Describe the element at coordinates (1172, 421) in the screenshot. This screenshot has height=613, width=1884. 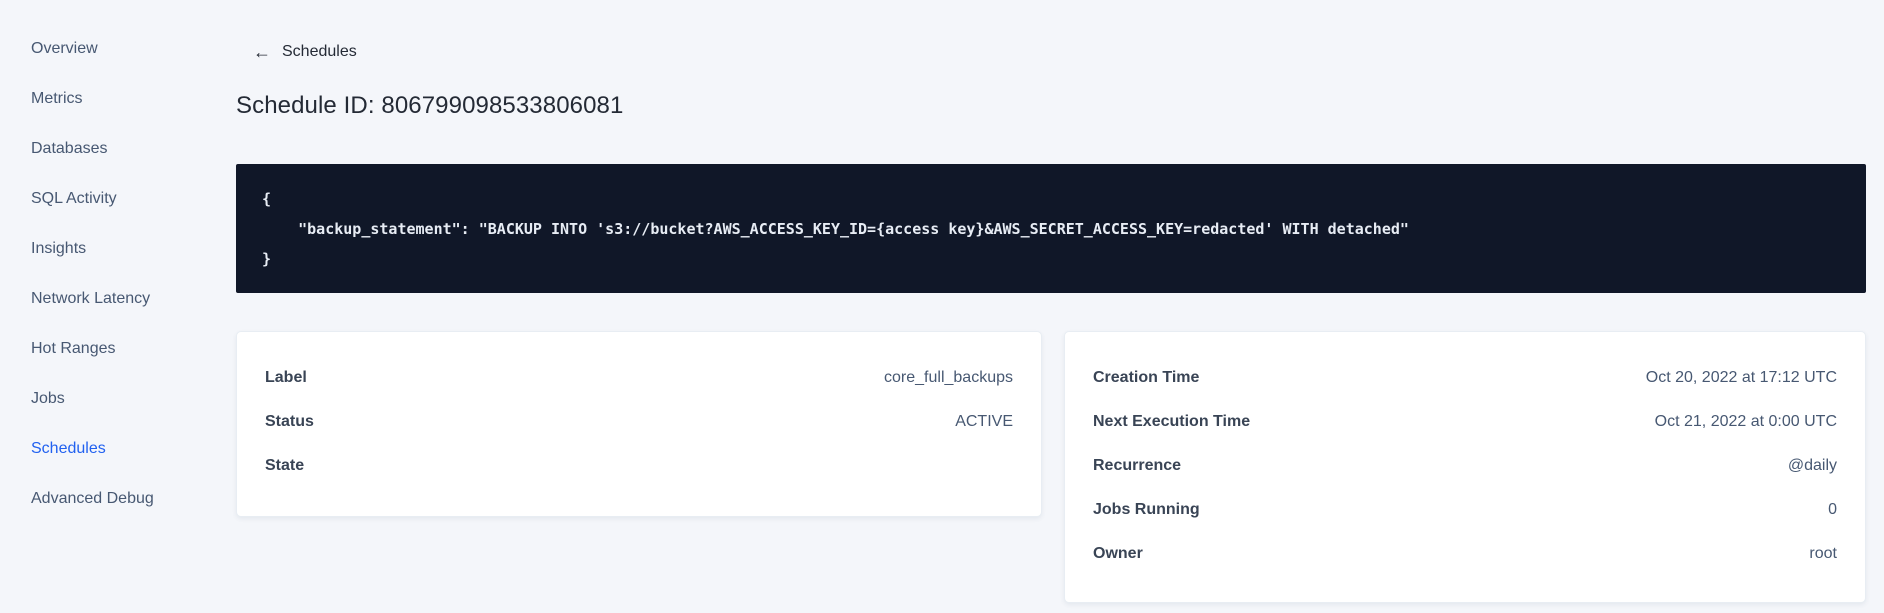
I see `detail-label: Next Execution Time` at that location.